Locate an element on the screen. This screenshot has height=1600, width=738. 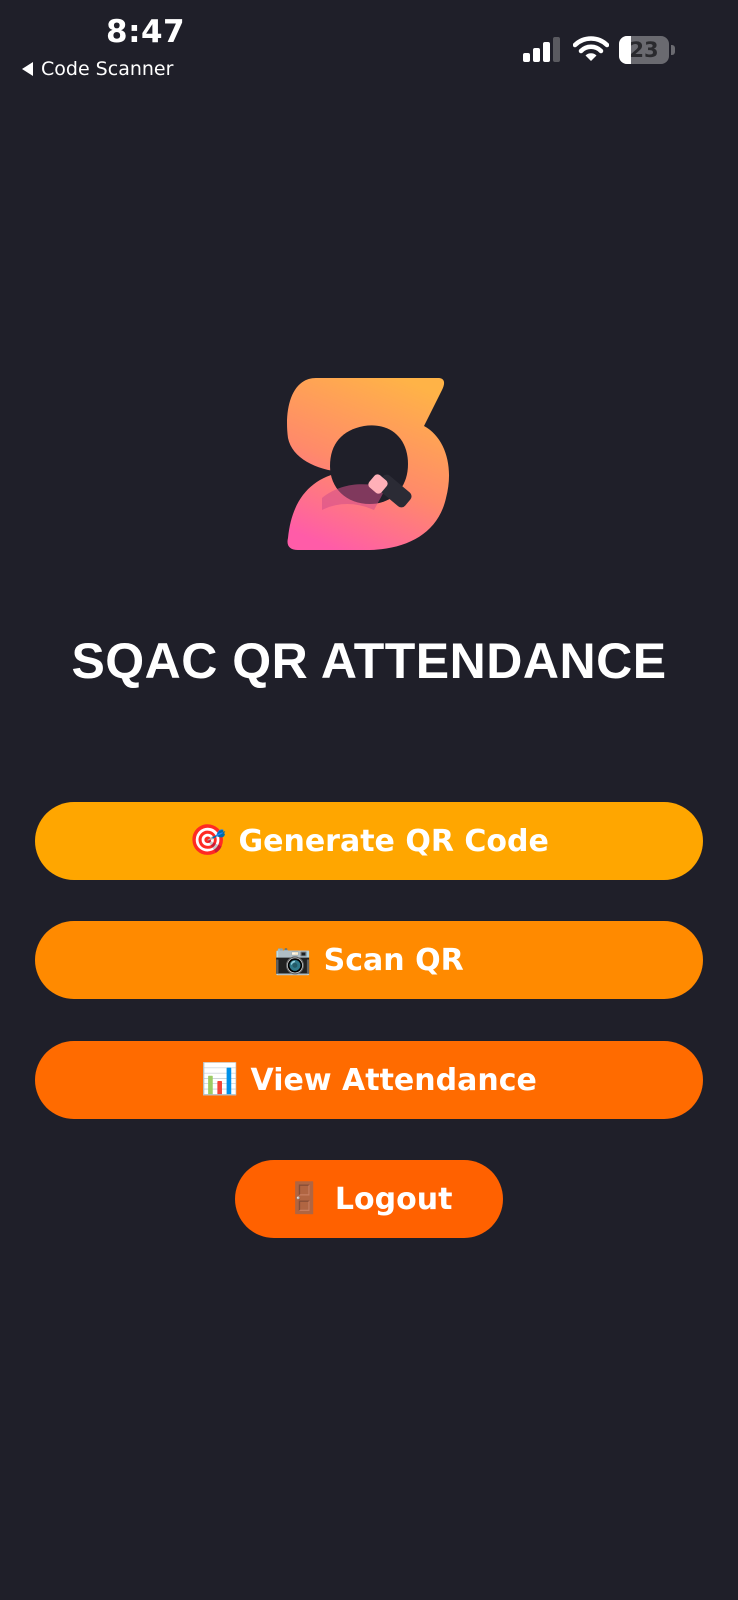
status-time: 8:47 is located at coordinates (146, 32).